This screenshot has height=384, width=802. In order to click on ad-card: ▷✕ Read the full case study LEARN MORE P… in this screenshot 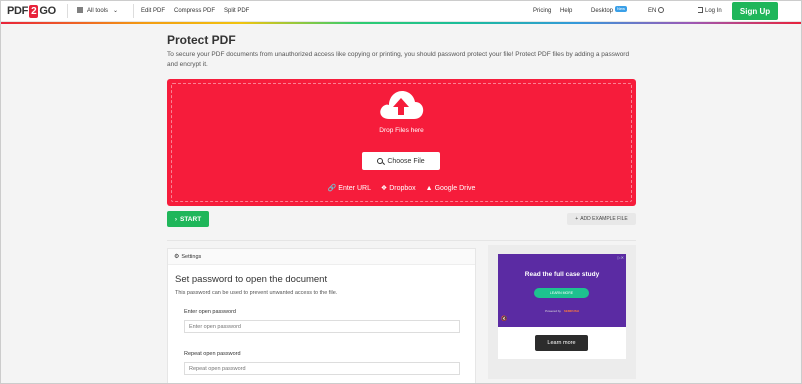, I will do `click(562, 306)`.